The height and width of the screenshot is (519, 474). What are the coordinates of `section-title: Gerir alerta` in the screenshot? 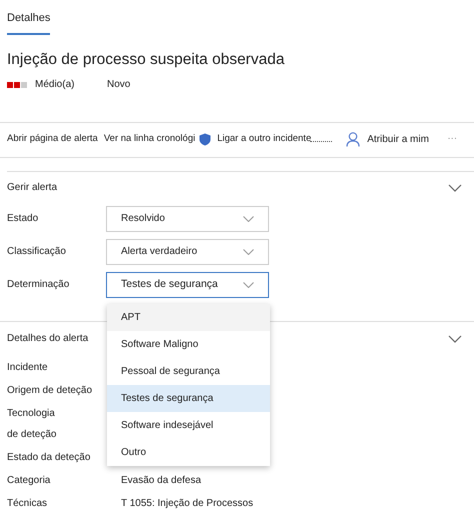 It's located at (32, 188).